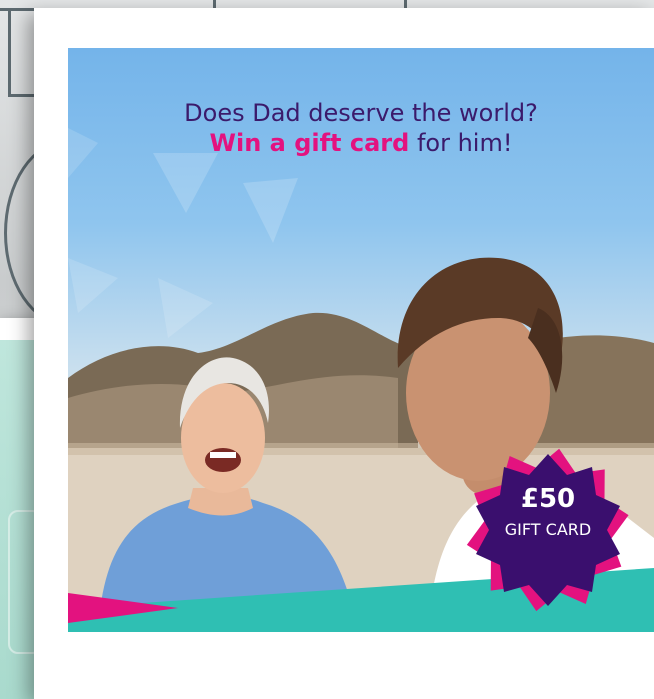 The height and width of the screenshot is (699, 654). What do you see at coordinates (309, 143) in the screenshot?
I see `headline-highlight: Win a gift card` at bounding box center [309, 143].